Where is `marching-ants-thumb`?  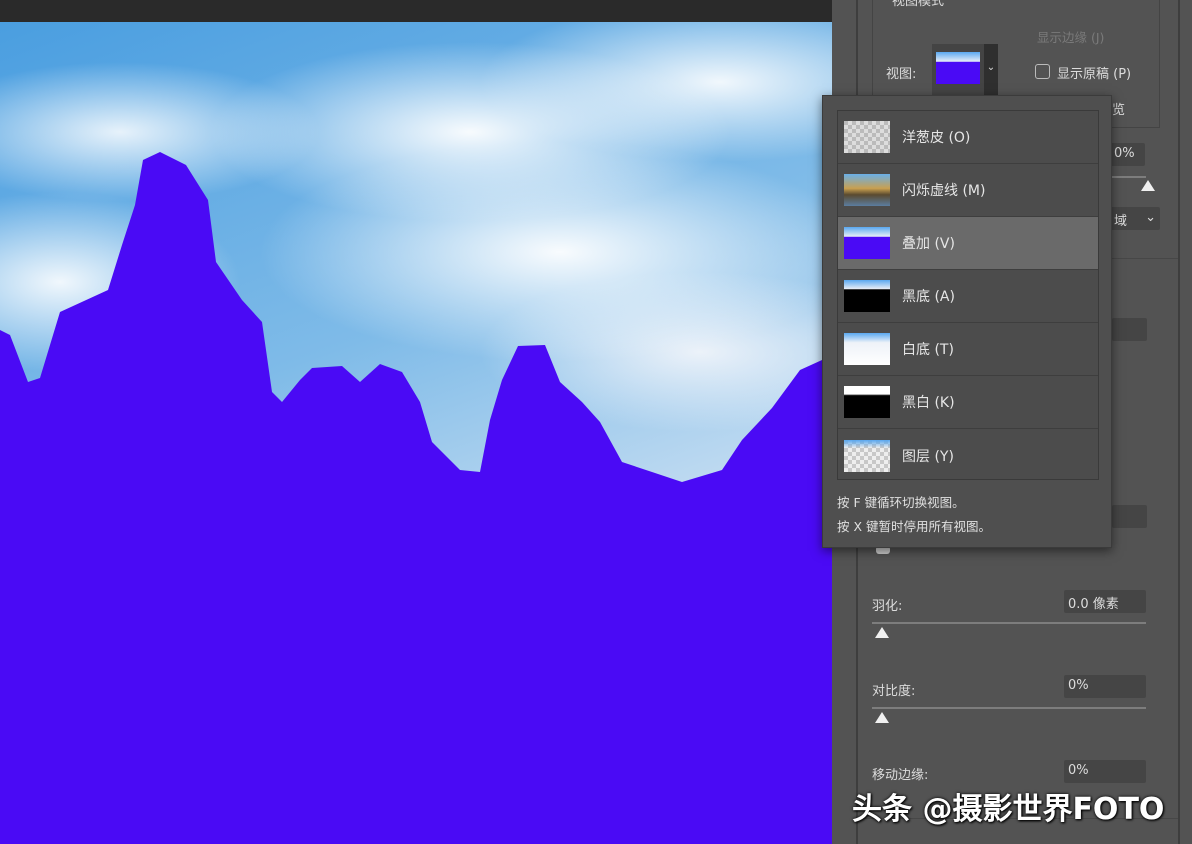 marching-ants-thumb is located at coordinates (867, 190).